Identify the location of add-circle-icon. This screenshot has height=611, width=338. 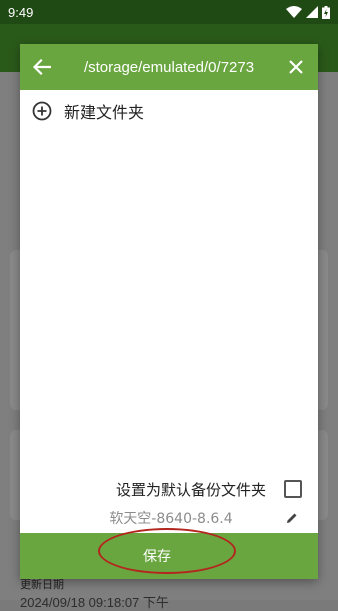
(42, 111).